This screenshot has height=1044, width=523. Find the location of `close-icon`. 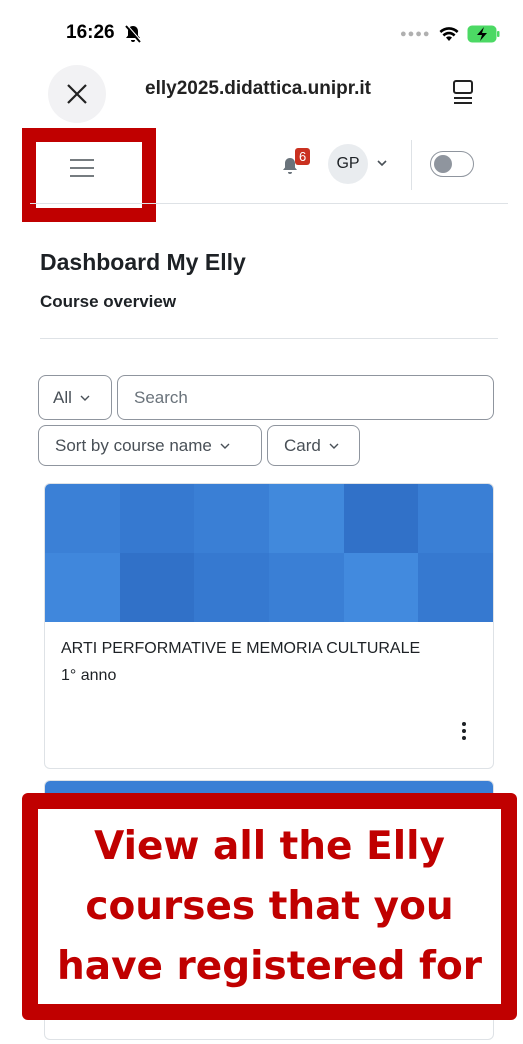

close-icon is located at coordinates (77, 94).